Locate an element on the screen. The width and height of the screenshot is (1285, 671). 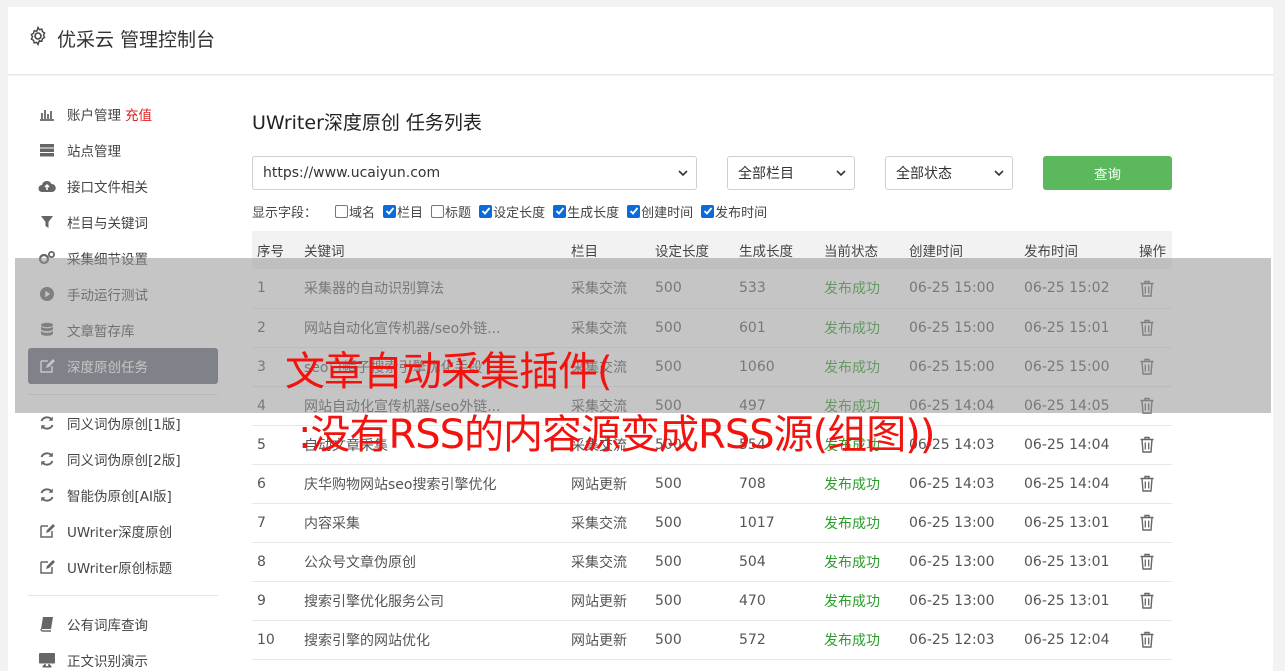
sidebar-item-label: 智能伪原创[AI版] is located at coordinates (119, 497).